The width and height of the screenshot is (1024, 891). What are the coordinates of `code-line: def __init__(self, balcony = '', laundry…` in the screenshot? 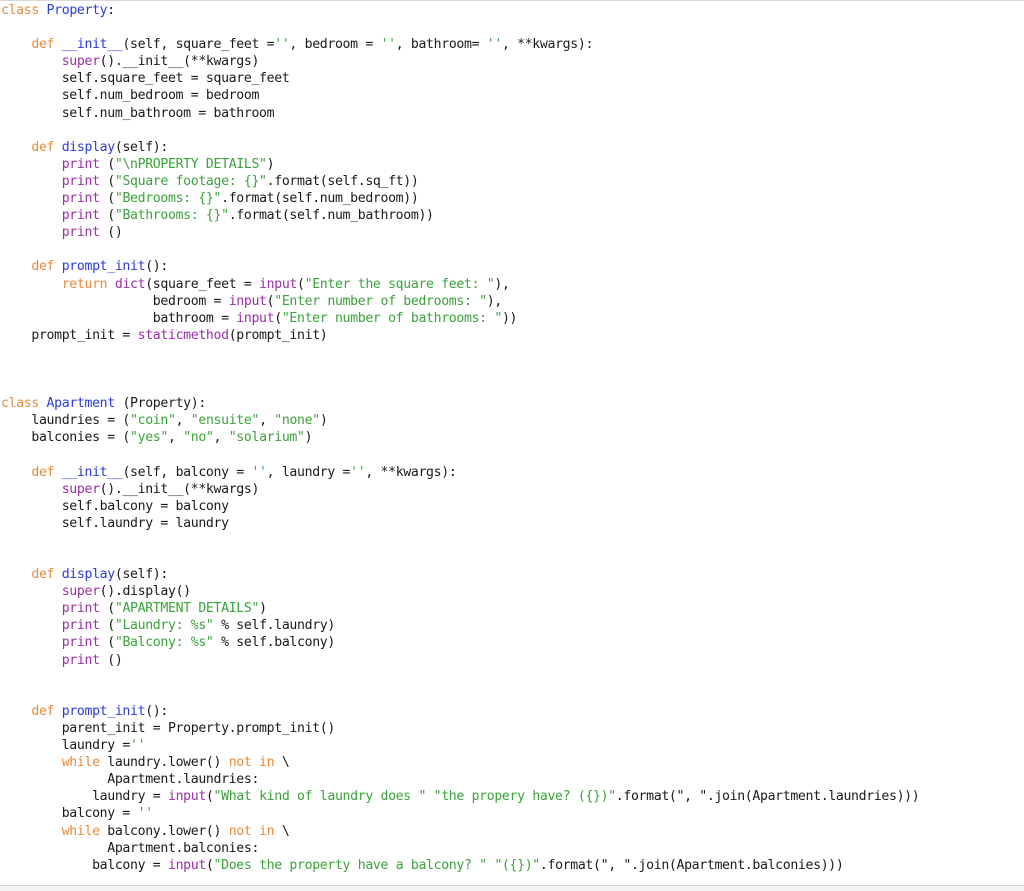 It's located at (460, 472).